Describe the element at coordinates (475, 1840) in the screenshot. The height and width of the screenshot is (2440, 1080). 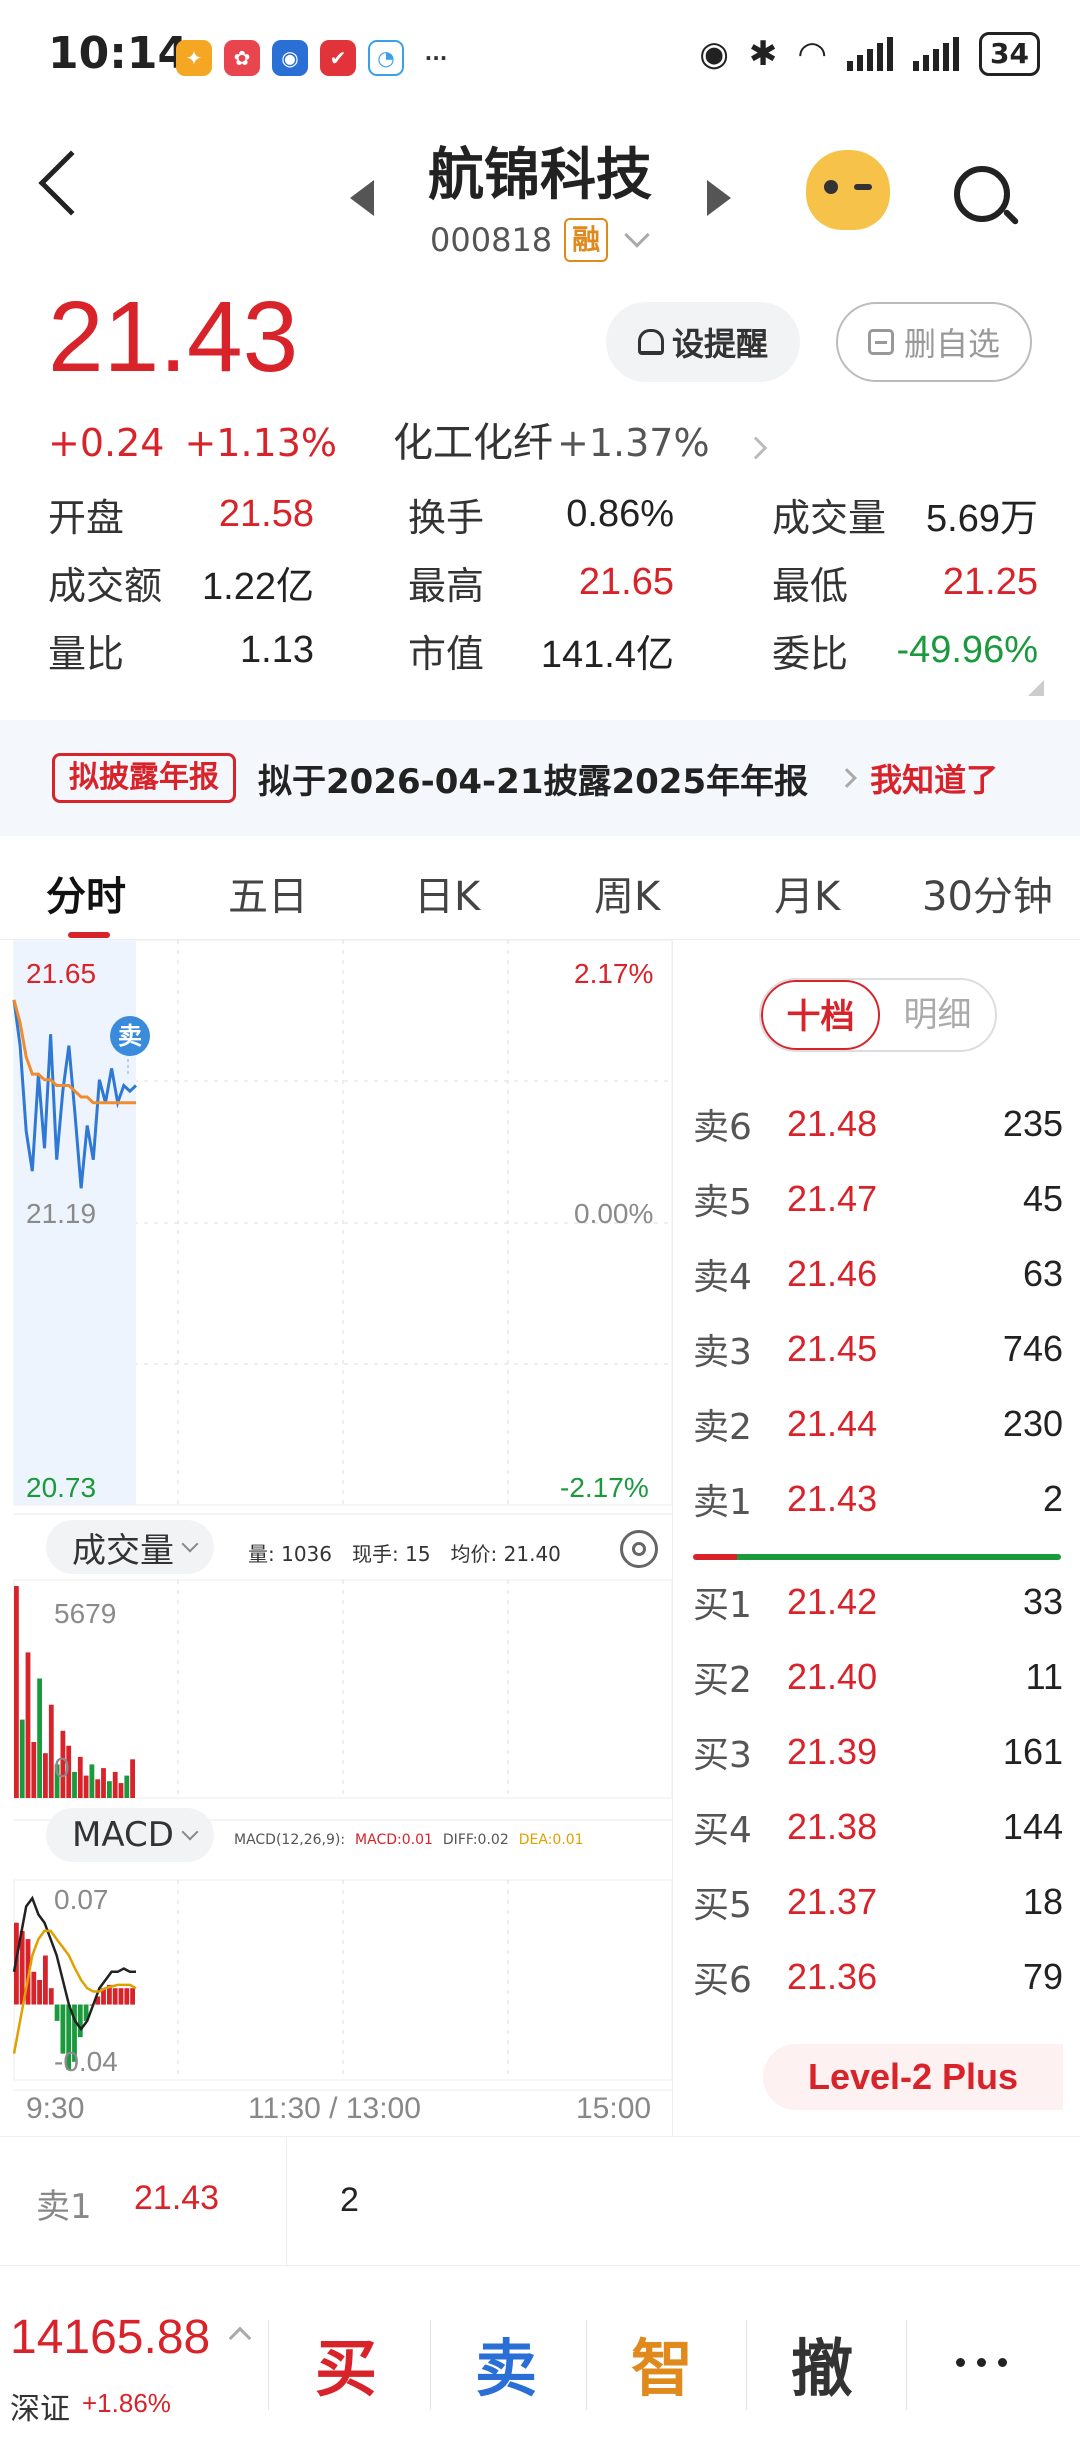
I see `diff-value: DIFF:0.02` at that location.